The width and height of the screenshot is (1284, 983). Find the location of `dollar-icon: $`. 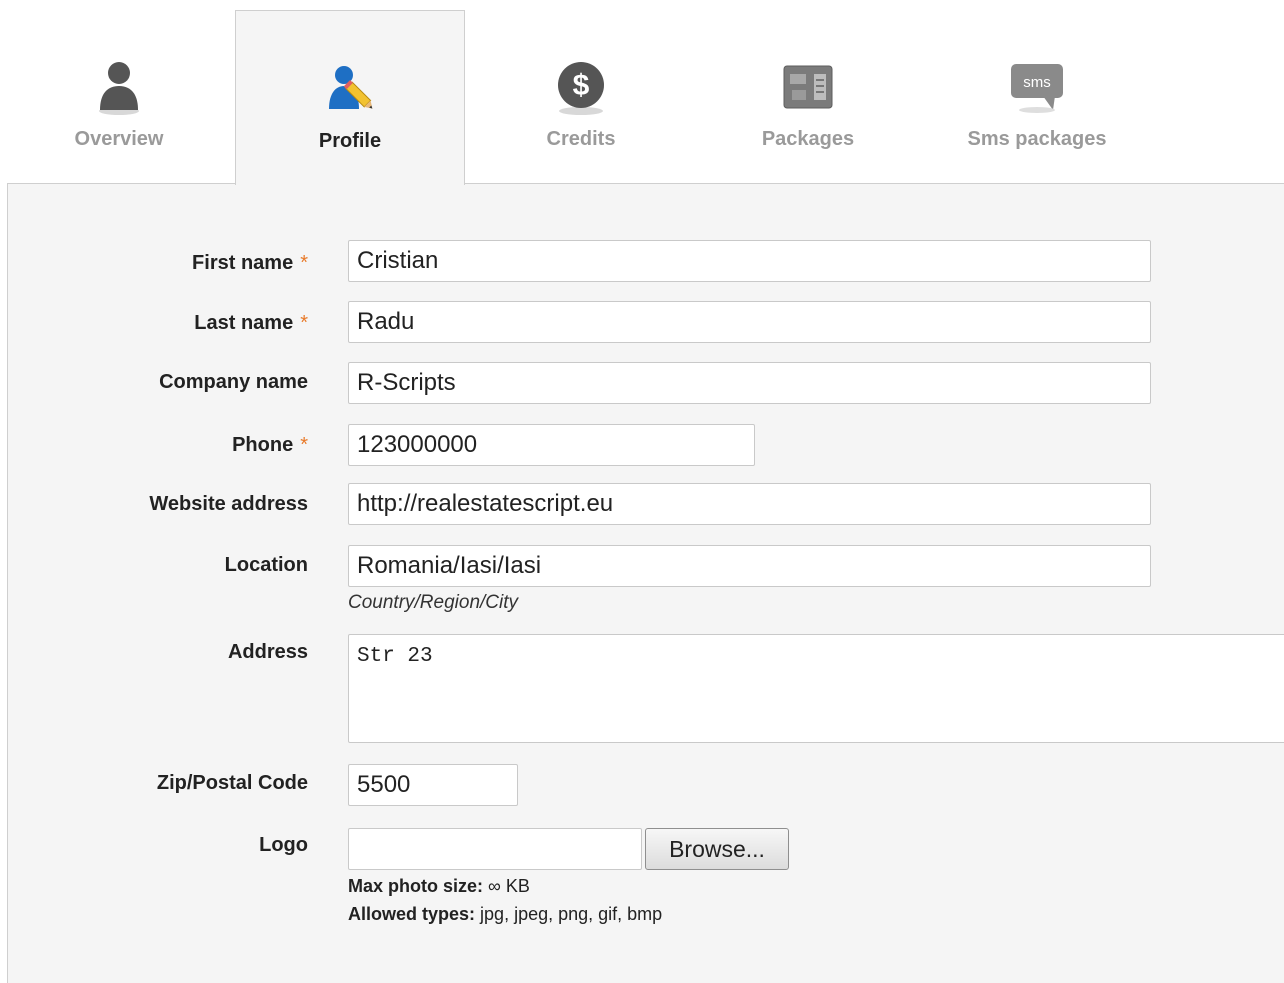

dollar-icon: $ is located at coordinates (581, 88).